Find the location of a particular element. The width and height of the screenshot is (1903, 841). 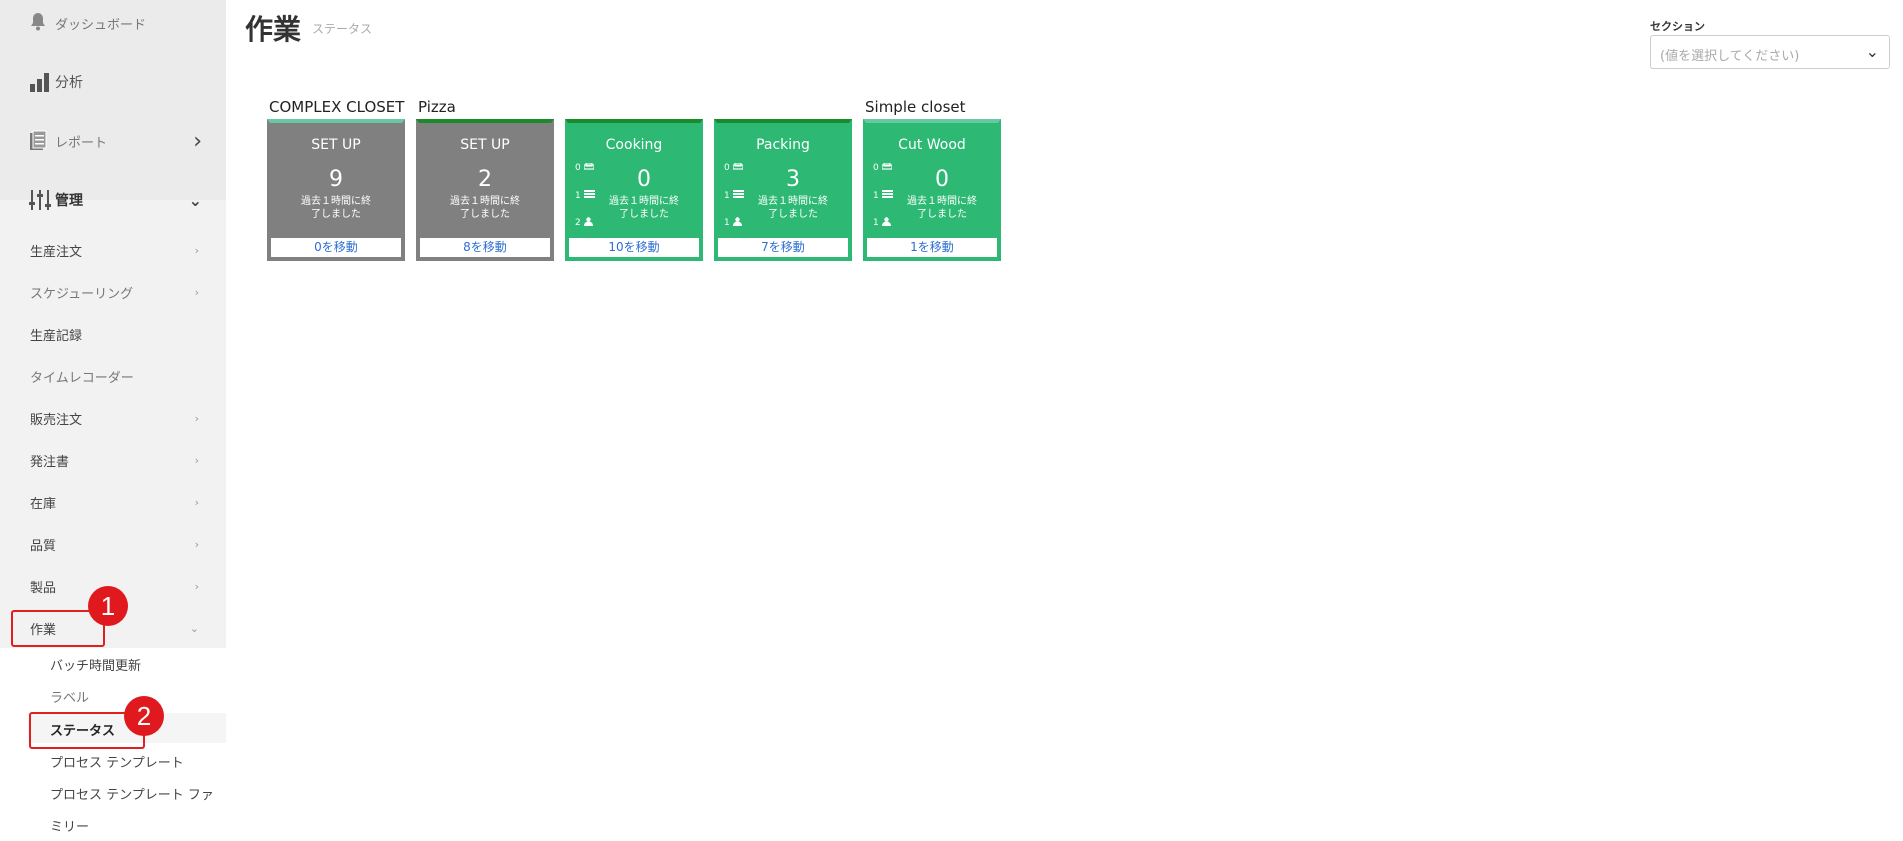

section-select-placeholder: (値を選択してください) is located at coordinates (1730, 56).